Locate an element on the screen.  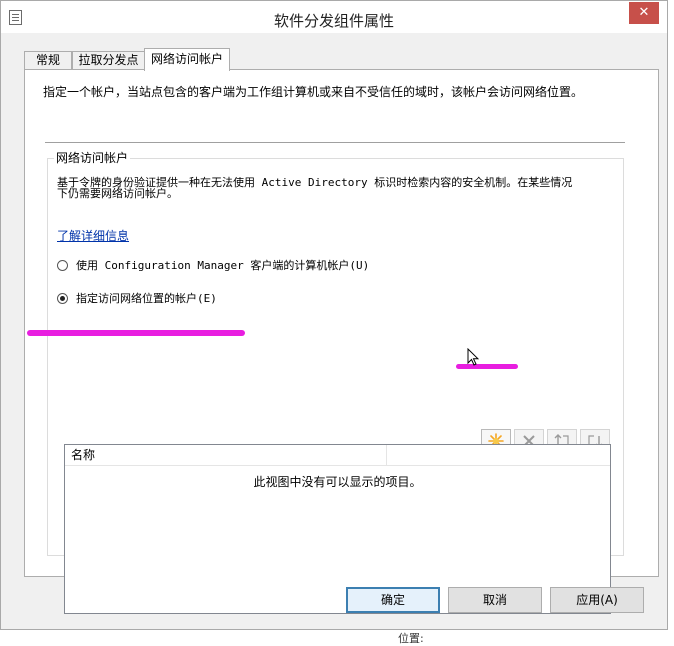
separator is located at coordinates (335, 142).